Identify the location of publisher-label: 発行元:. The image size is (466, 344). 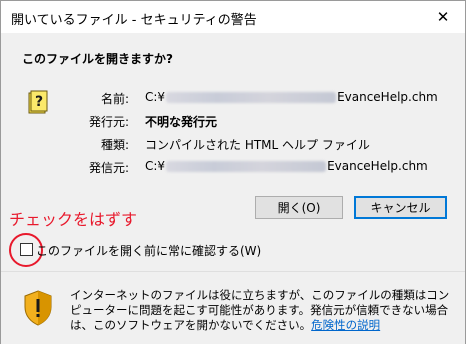
(108, 122).